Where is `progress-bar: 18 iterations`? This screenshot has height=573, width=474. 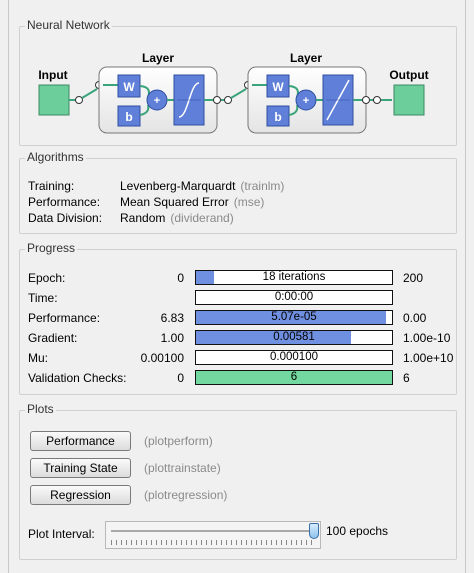 progress-bar: 18 iterations is located at coordinates (294, 277).